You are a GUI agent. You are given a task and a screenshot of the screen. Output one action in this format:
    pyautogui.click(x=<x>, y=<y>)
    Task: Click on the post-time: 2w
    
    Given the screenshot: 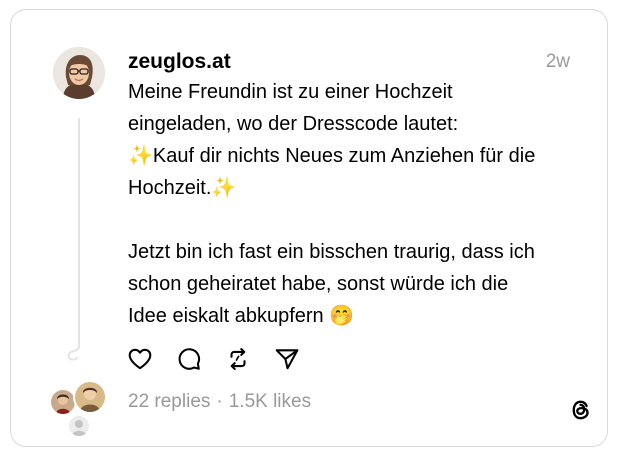 What is the action you would take?
    pyautogui.click(x=558, y=62)
    